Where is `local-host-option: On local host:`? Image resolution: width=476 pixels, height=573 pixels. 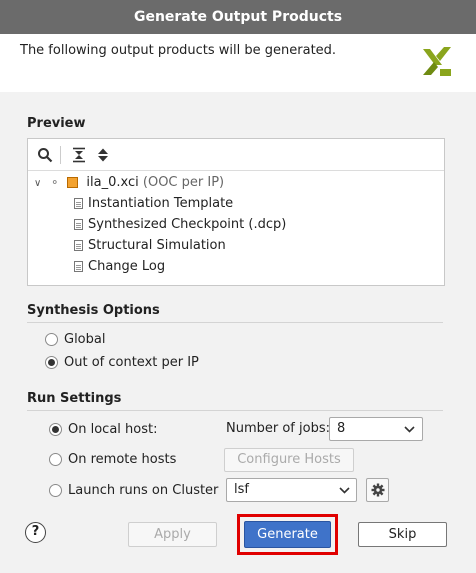
local-host-option: On local host: is located at coordinates (103, 429).